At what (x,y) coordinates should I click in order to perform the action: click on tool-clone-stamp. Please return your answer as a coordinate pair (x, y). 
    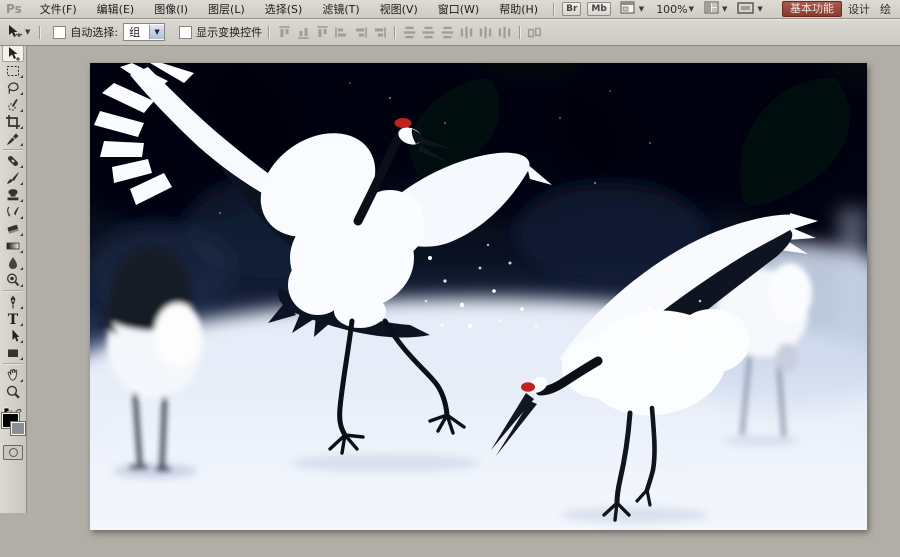
    Looking at the image, I should click on (13, 194).